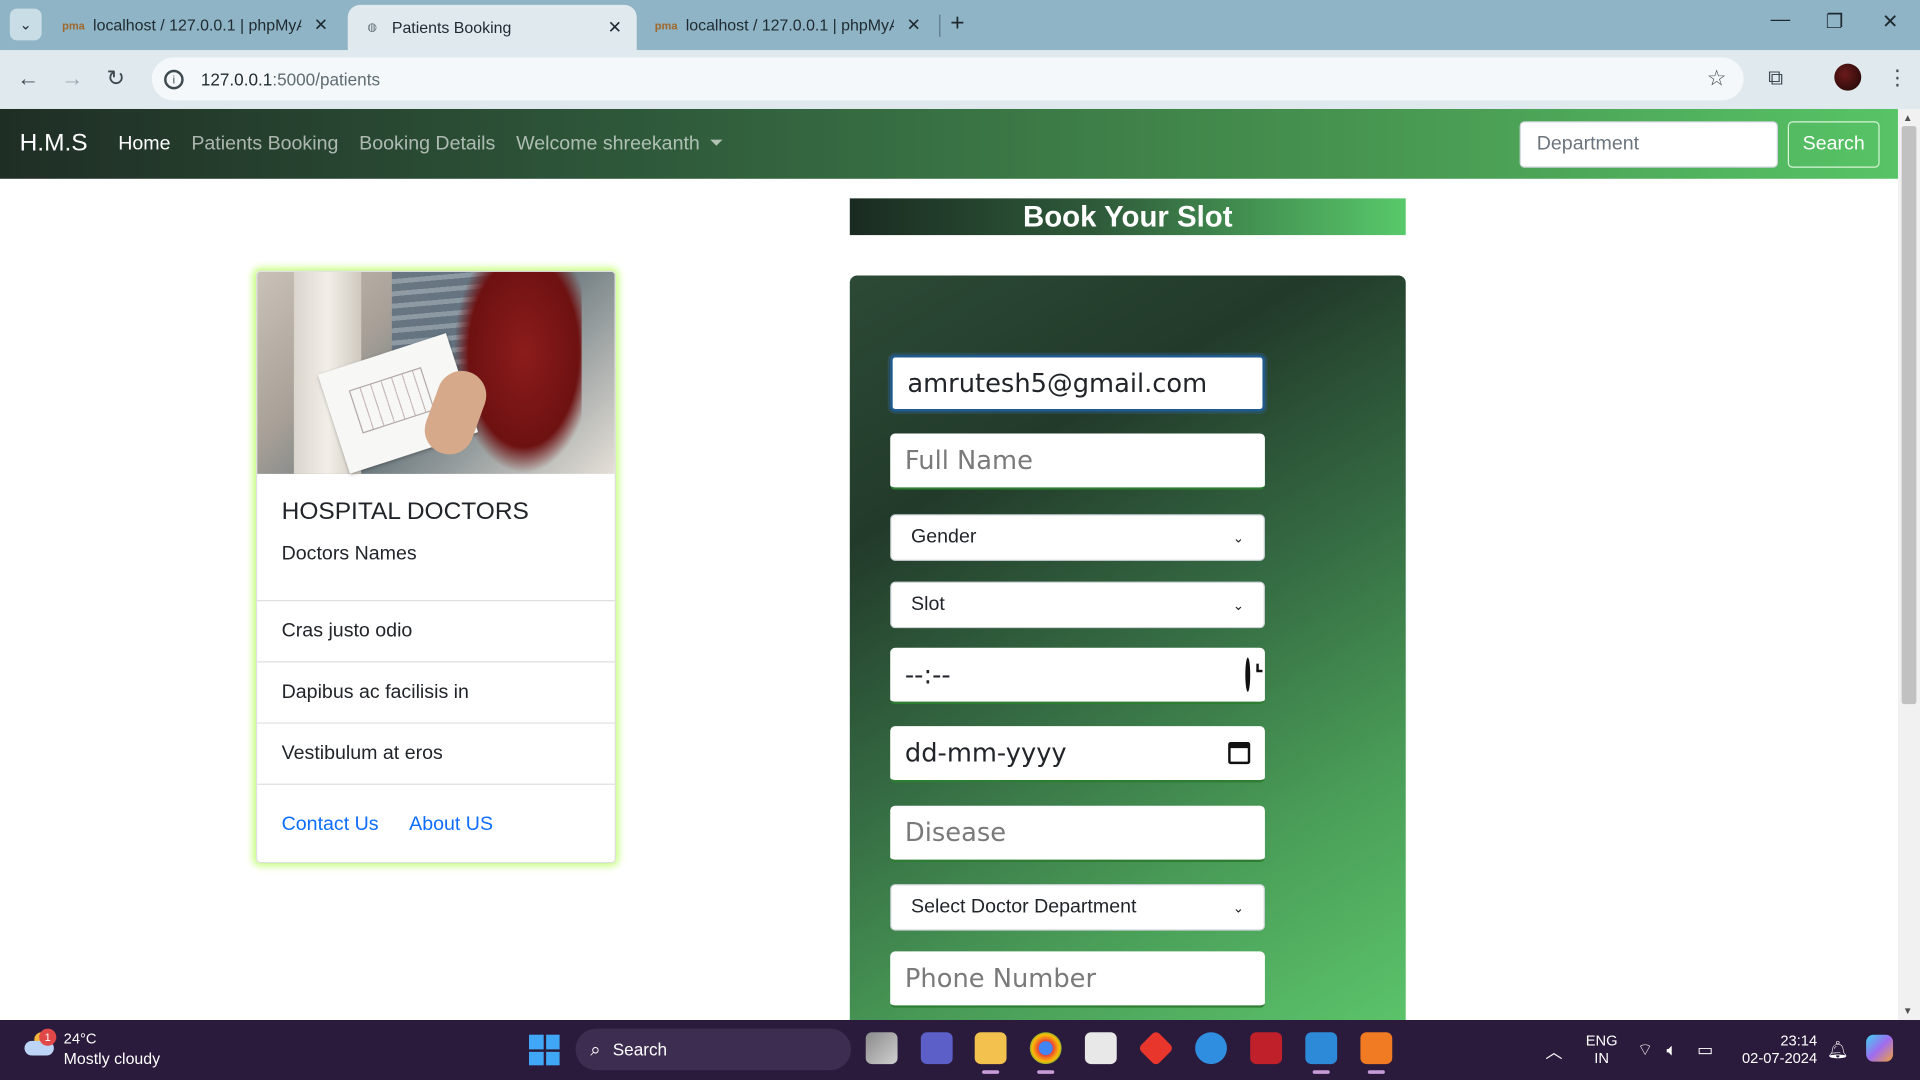  Describe the element at coordinates (1838, 1050) in the screenshot. I see `notification-bell-icon: 🔔︎` at that location.